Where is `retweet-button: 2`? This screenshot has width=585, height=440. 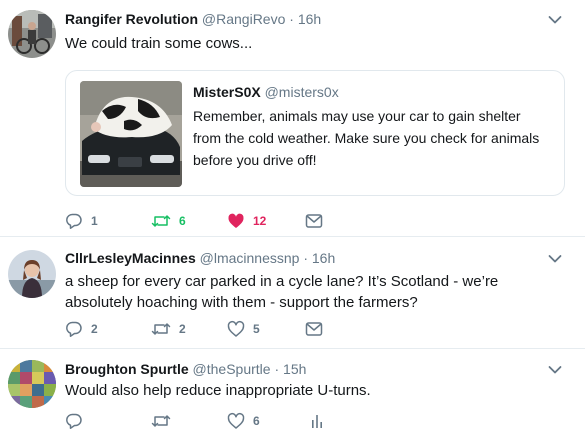 retweet-button: 2 is located at coordinates (168, 329).